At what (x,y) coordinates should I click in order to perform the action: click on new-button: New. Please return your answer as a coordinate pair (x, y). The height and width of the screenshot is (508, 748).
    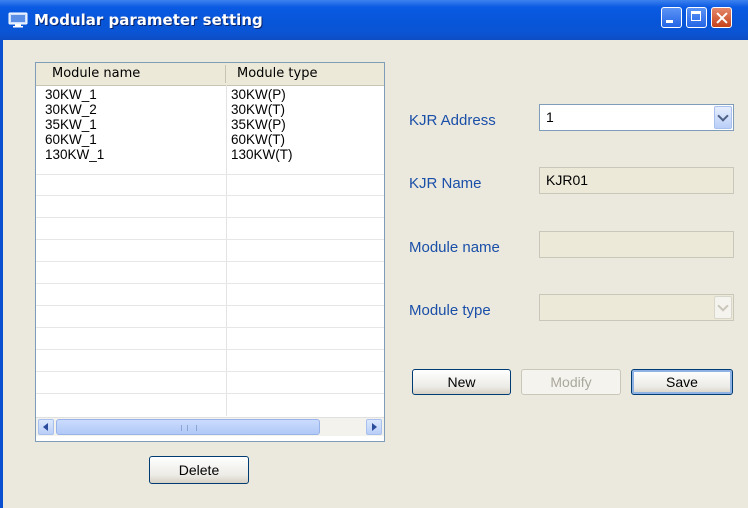
    Looking at the image, I should click on (461, 382).